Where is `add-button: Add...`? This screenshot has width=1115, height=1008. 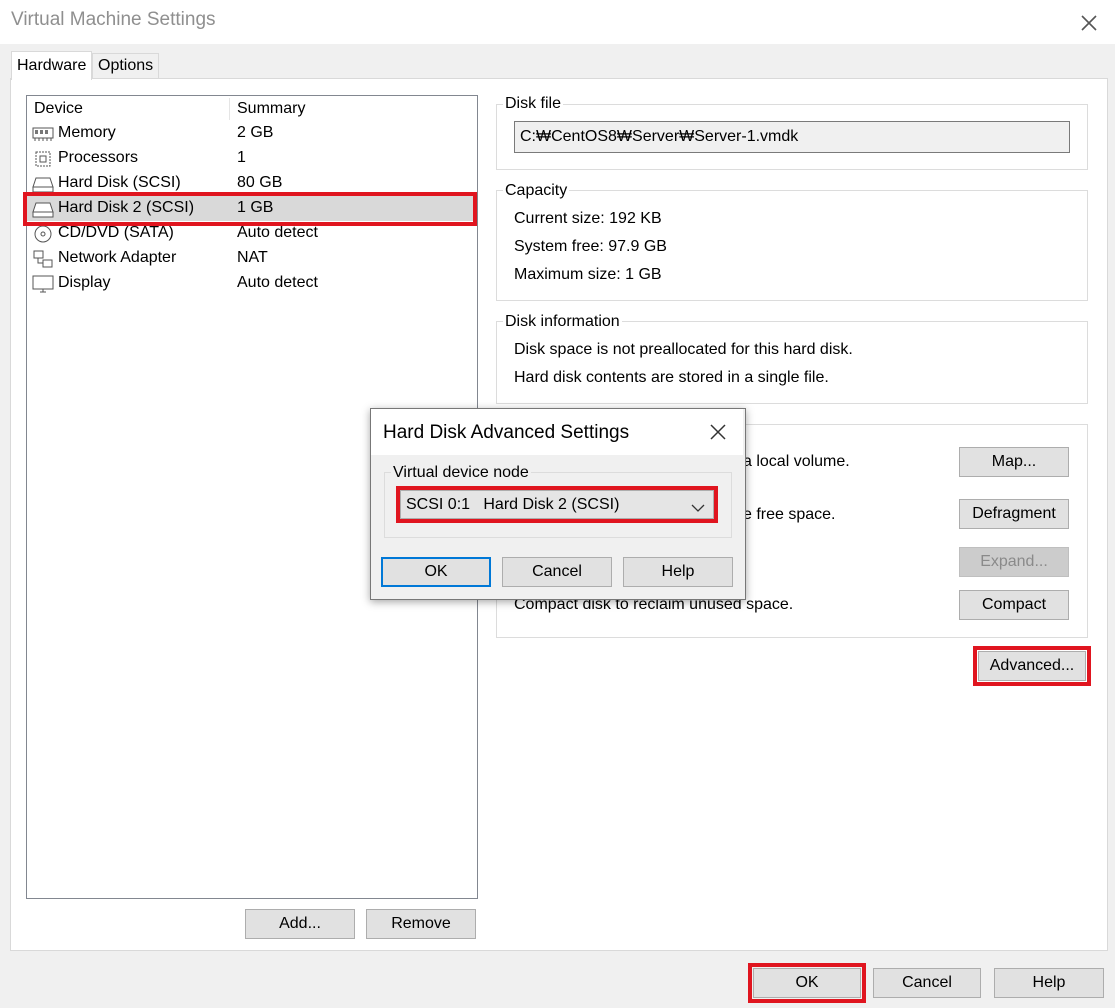
add-button: Add... is located at coordinates (300, 924).